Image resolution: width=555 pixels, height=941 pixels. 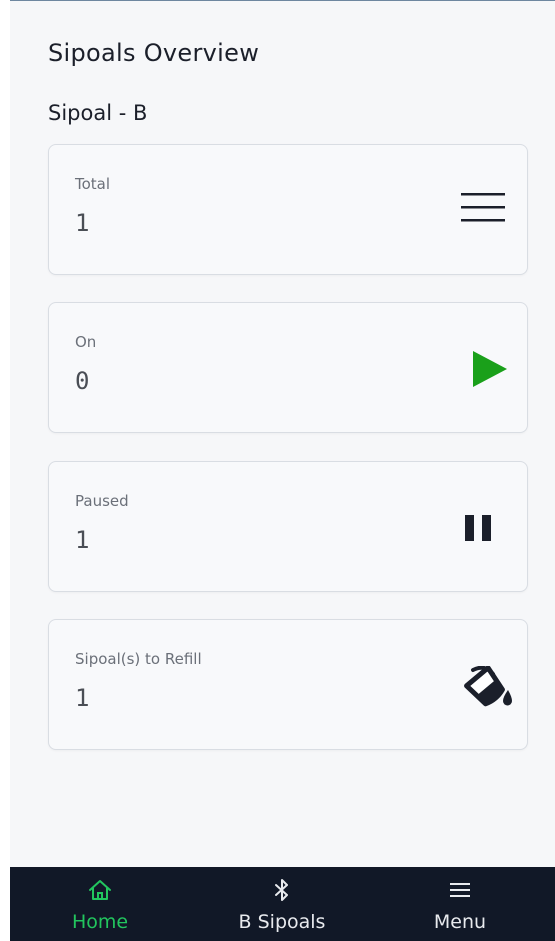 I want to click on paused-label: Paused, so click(x=102, y=501).